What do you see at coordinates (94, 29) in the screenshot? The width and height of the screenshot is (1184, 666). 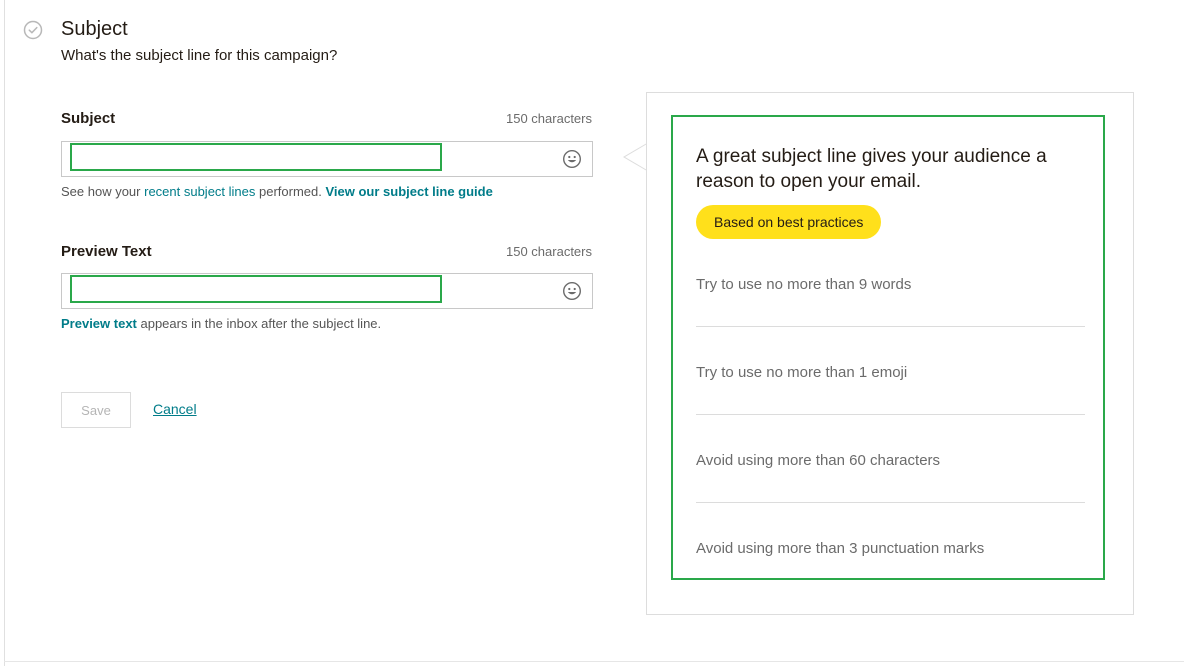 I see `section-title: Subject` at bounding box center [94, 29].